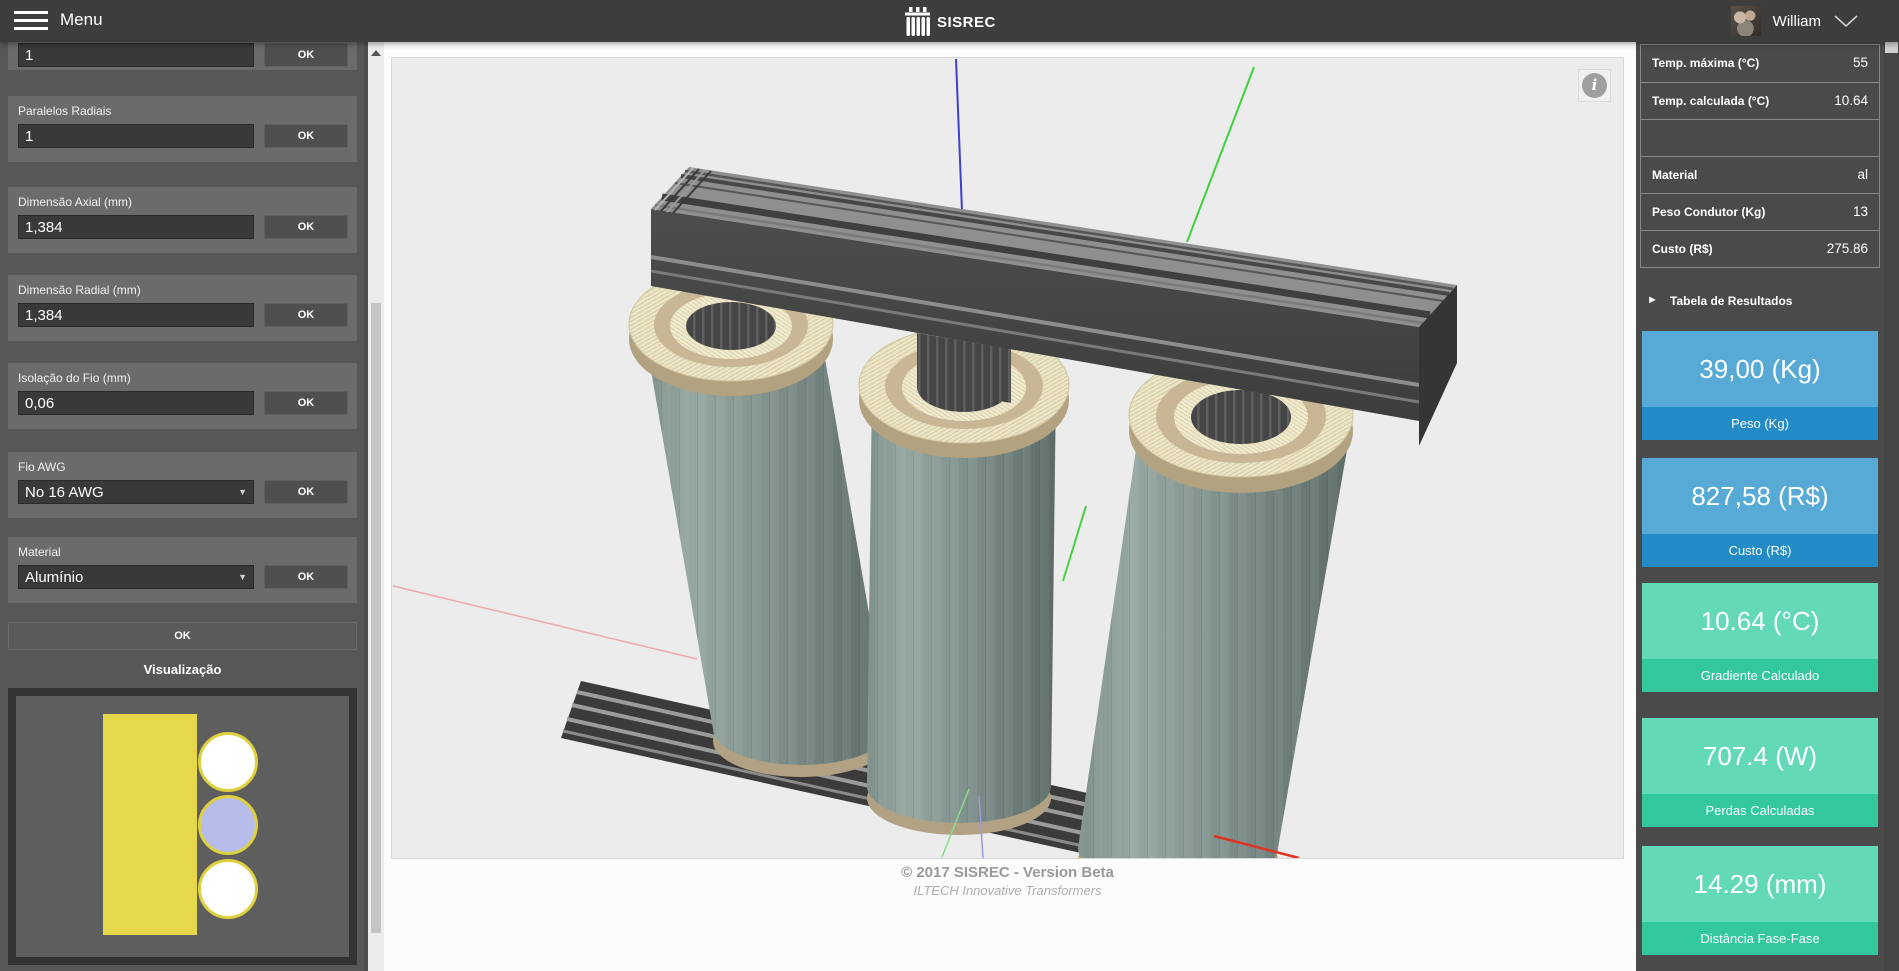 This screenshot has width=1899, height=971. I want to click on row-label: Material, so click(1675, 175).